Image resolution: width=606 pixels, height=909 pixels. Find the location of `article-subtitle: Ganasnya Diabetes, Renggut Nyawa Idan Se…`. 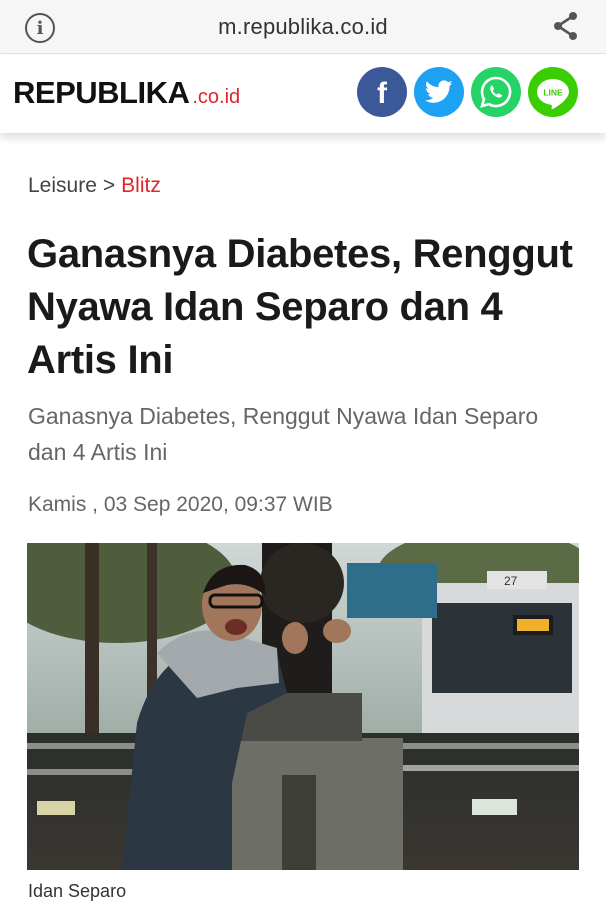

article-subtitle: Ganasnya Diabetes, Renggut Nyawa Idan Se… is located at coordinates (283, 434).